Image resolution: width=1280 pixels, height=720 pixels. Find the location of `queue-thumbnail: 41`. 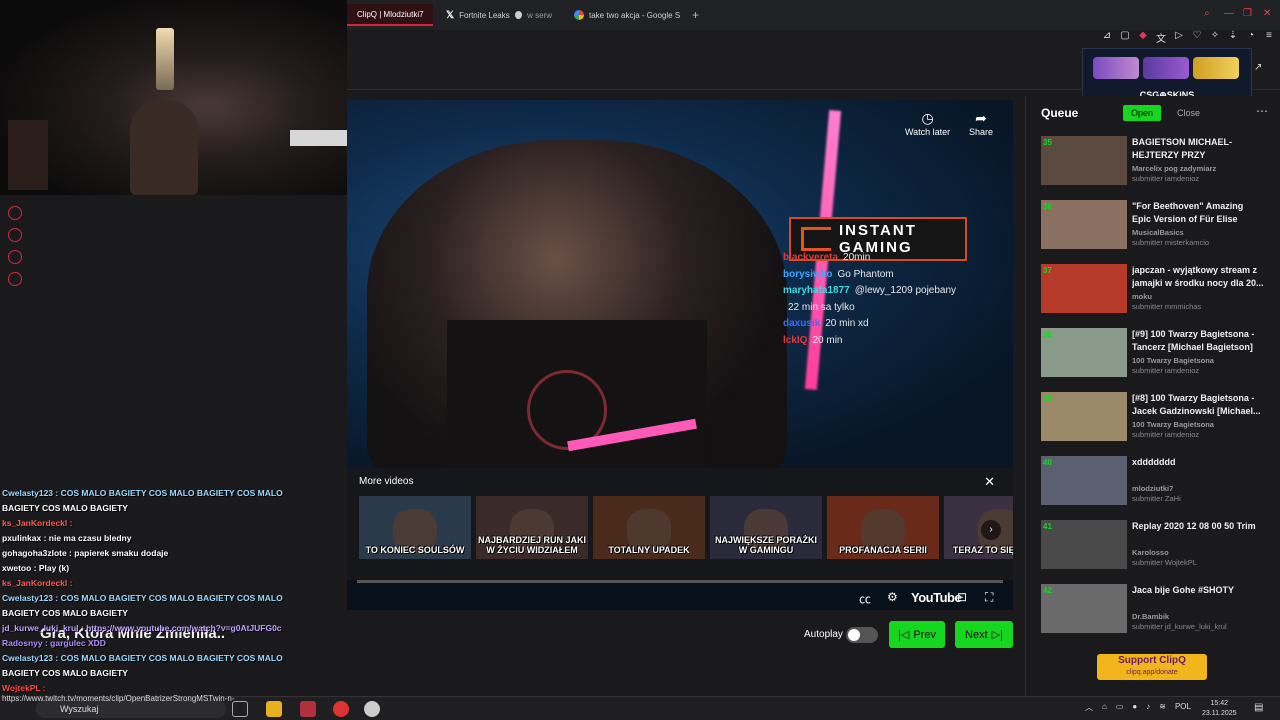

queue-thumbnail: 41 is located at coordinates (1084, 544).